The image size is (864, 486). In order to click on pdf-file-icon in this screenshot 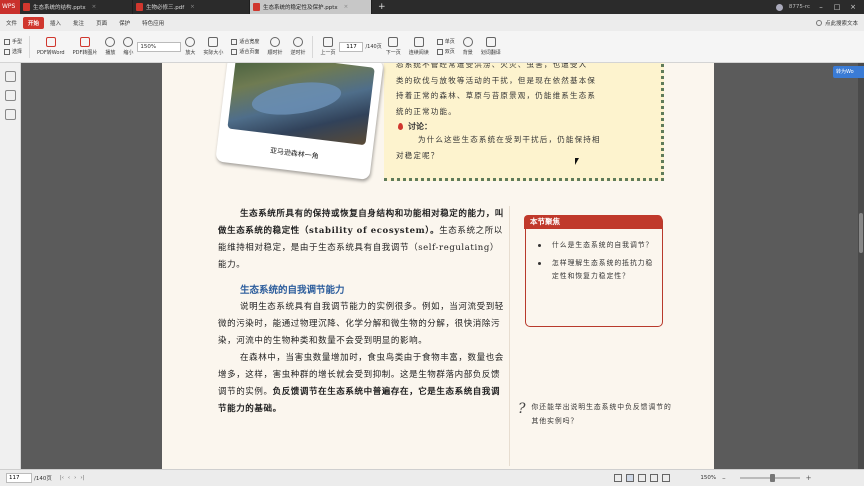, I will do `click(139, 7)`.